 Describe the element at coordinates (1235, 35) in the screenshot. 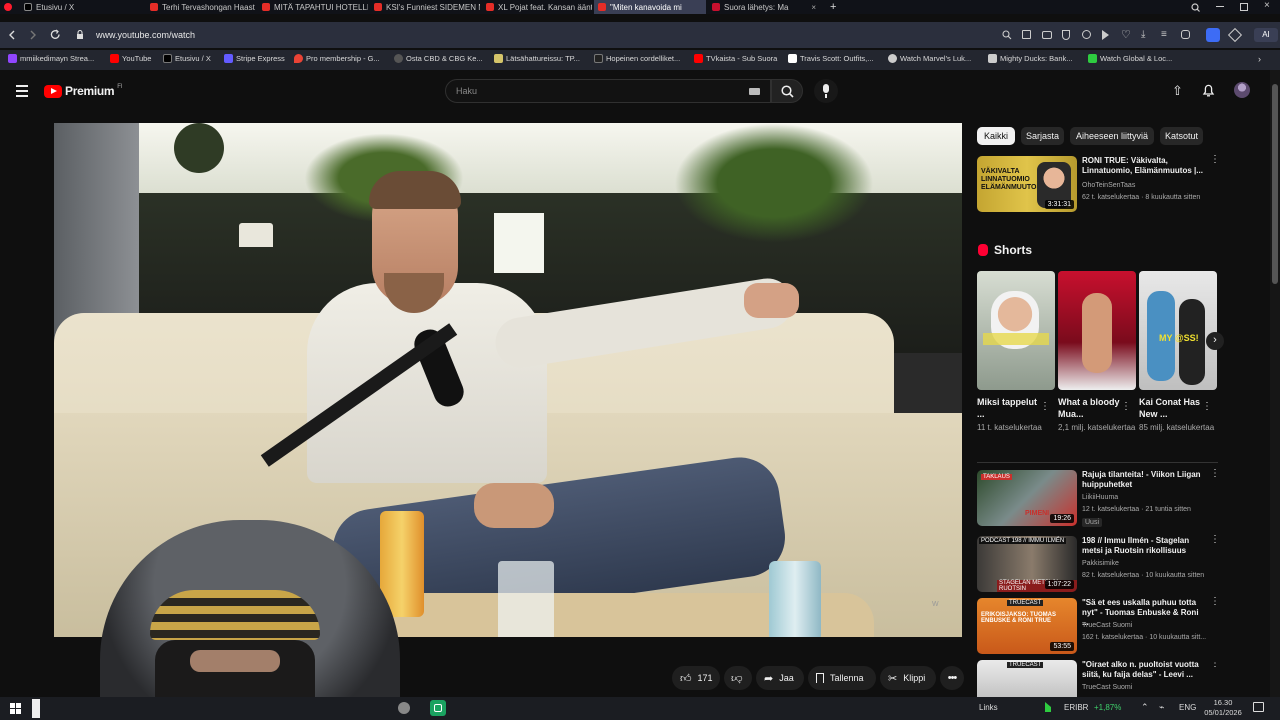

I see `box-icon` at that location.